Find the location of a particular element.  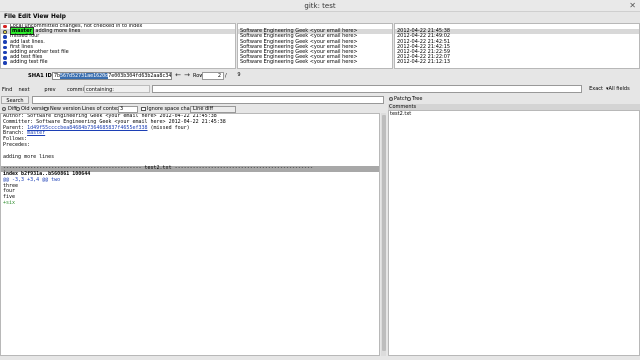

find-prev-button: prev is located at coordinates (50, 89).